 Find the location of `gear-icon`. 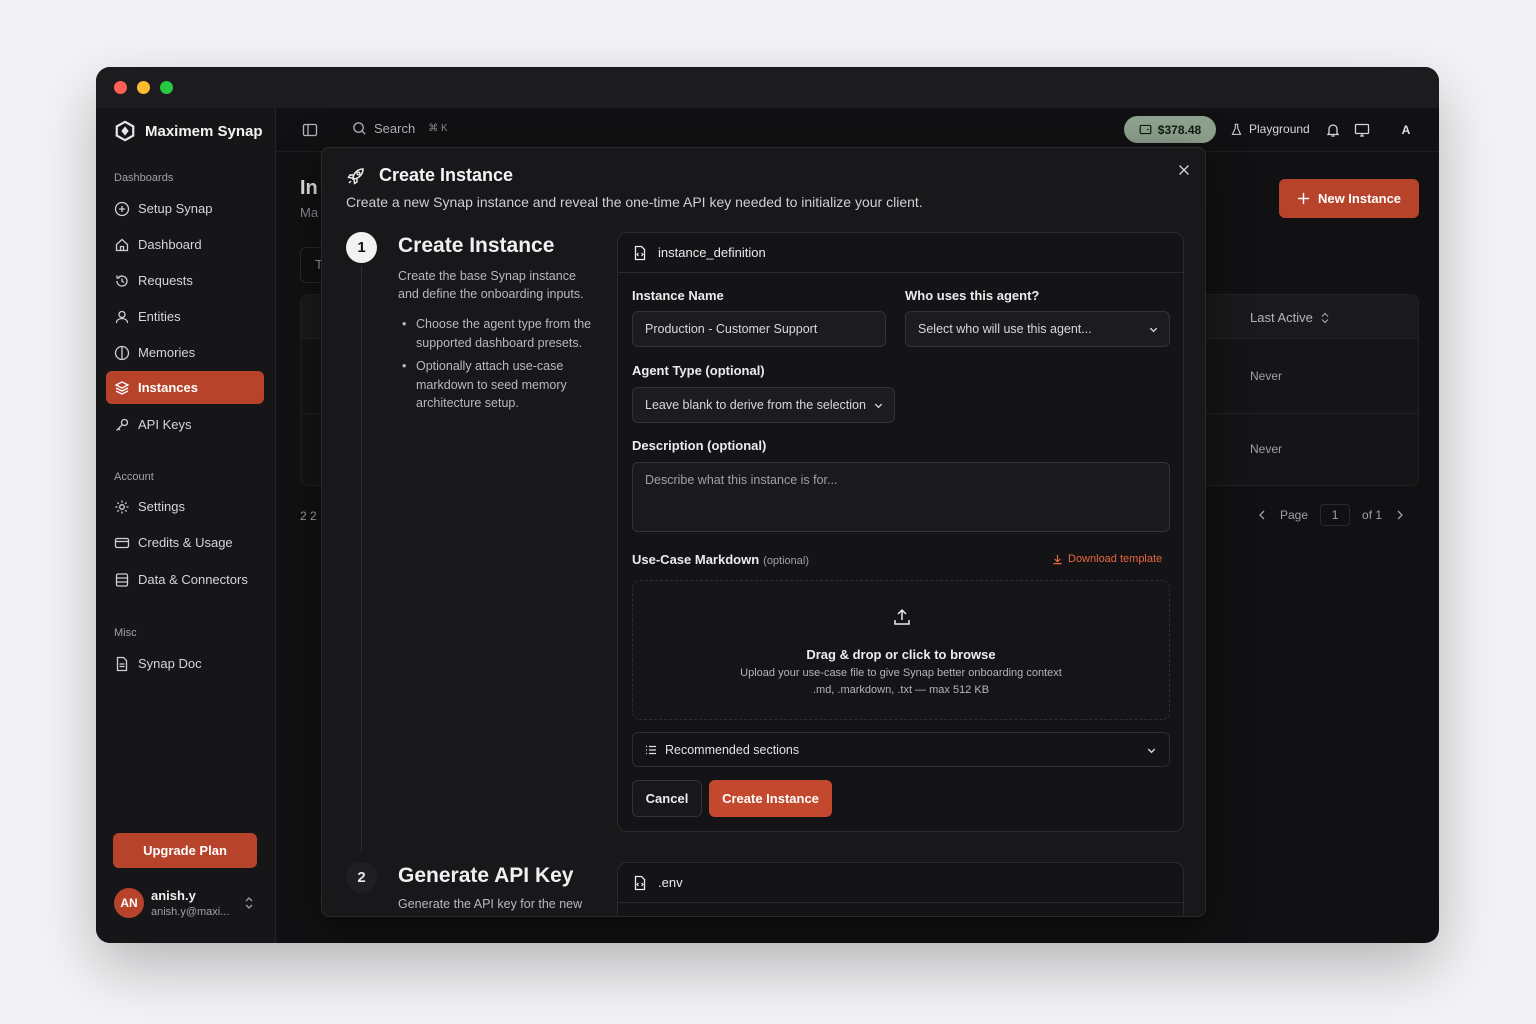

gear-icon is located at coordinates (122, 506).